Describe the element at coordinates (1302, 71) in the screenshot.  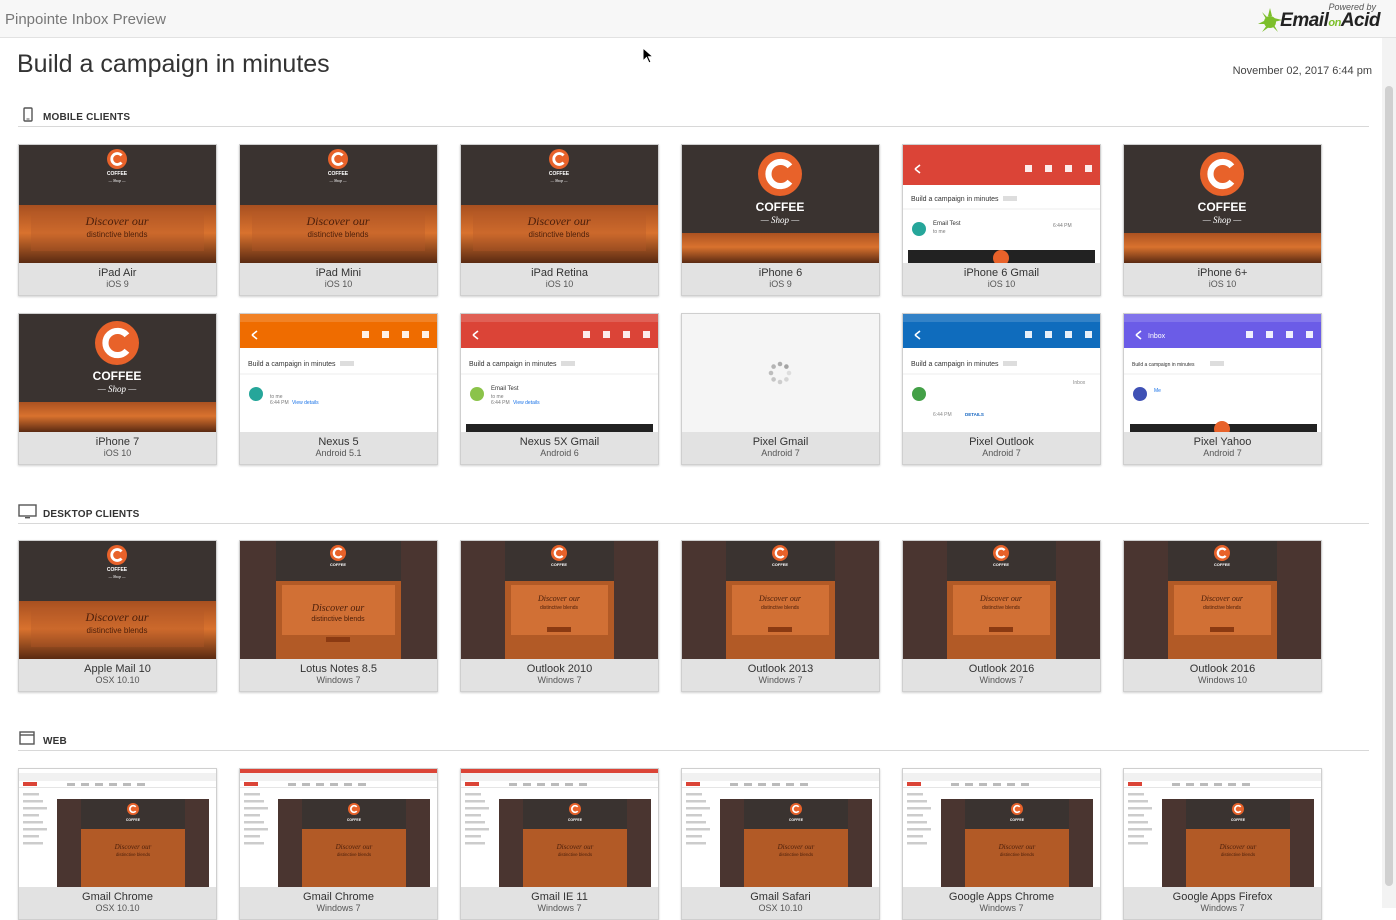
I see `preview-timestamp: November 02, 2017 6:44 pm` at that location.